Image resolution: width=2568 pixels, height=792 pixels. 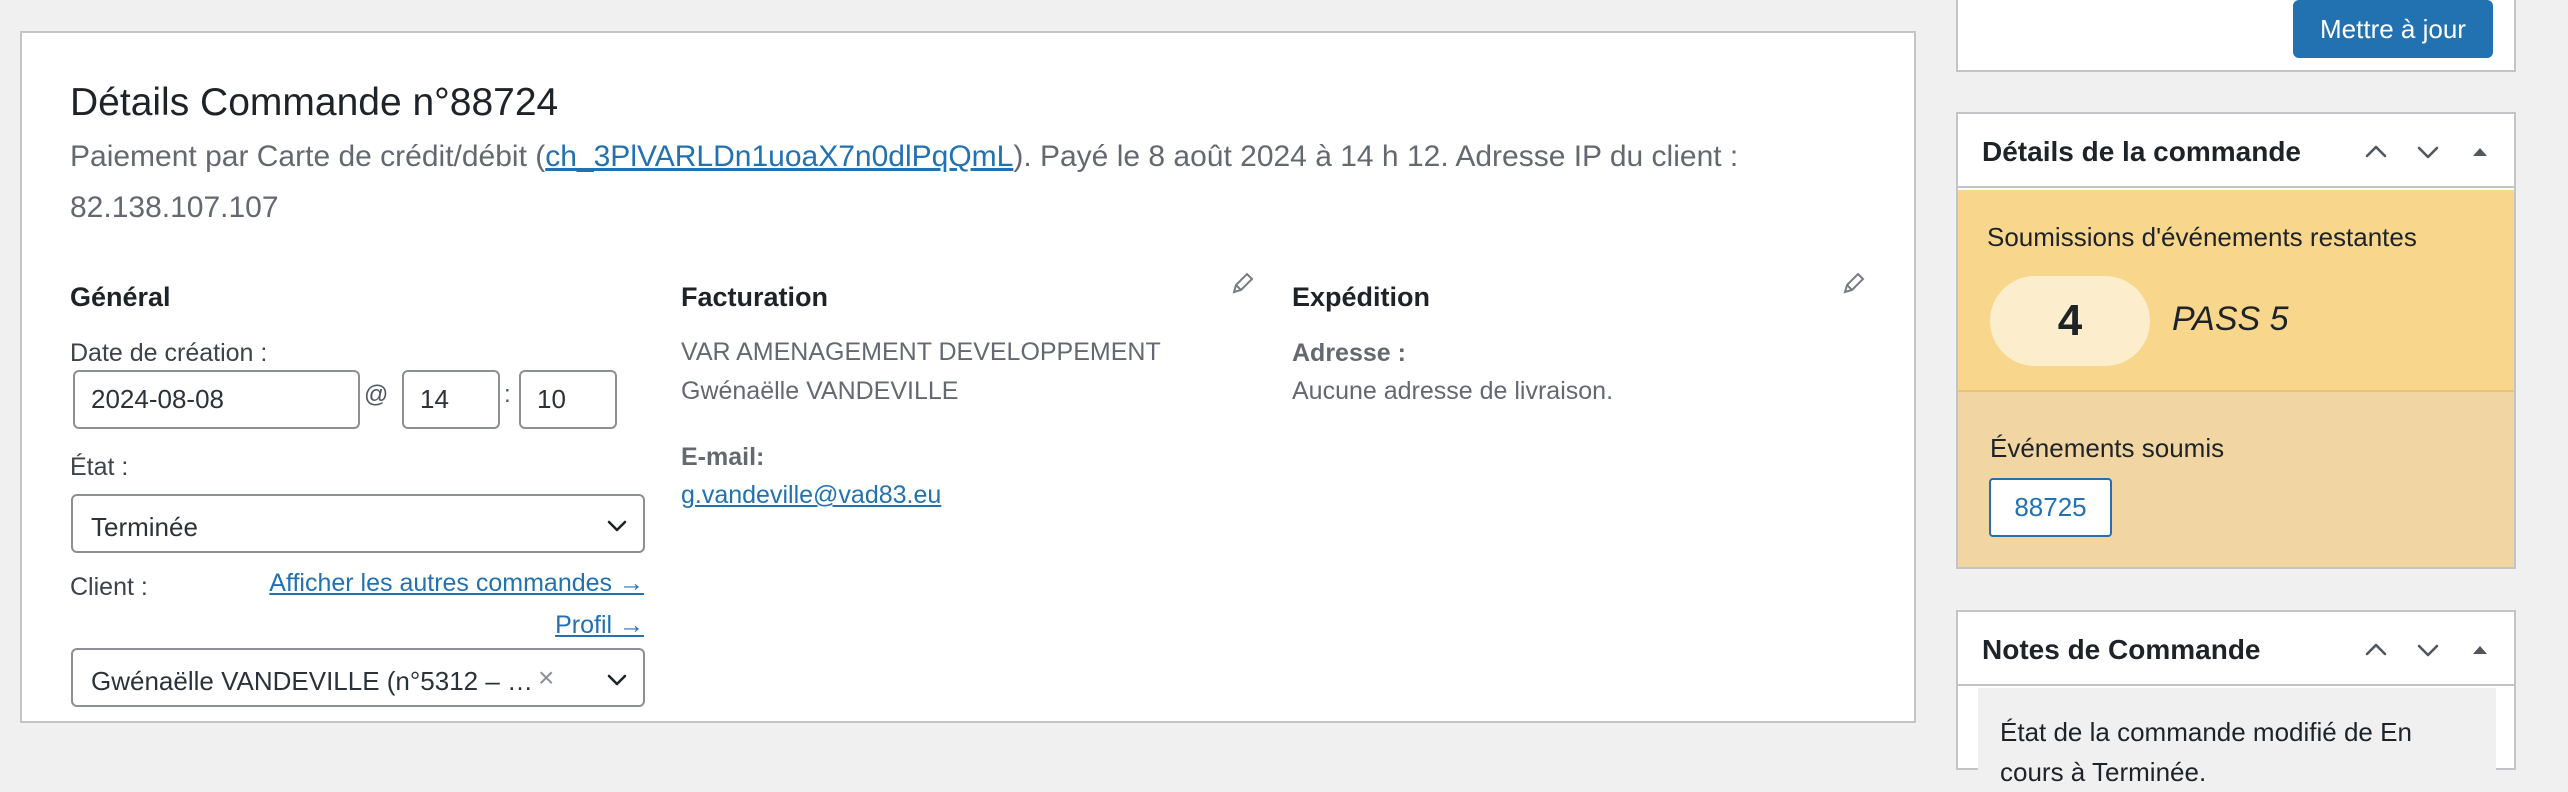 I want to click on status-select: Terminée, so click(x=358, y=523).